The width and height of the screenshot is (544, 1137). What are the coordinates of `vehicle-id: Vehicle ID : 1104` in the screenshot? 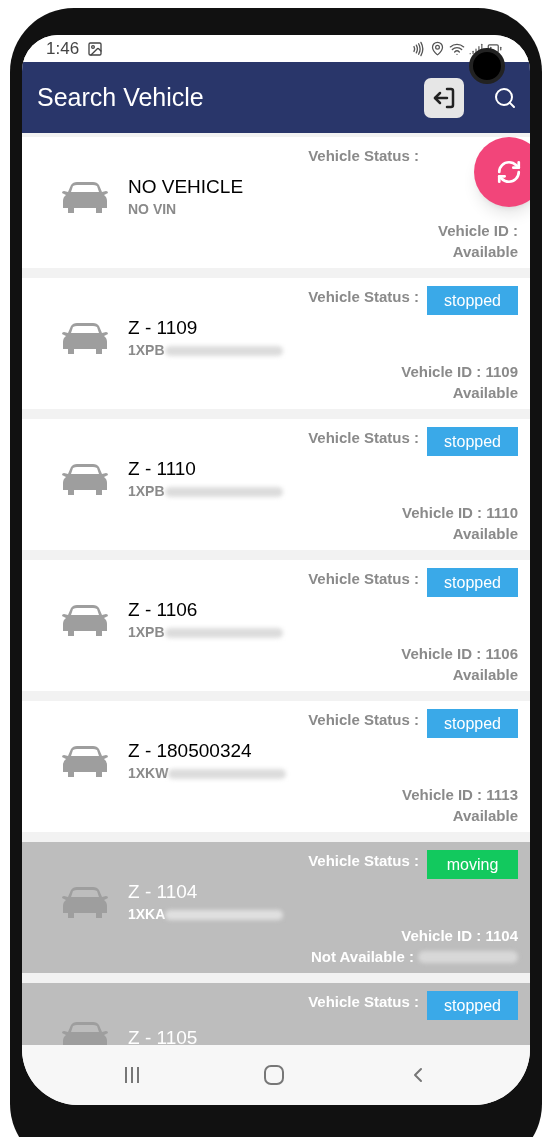 It's located at (459, 936).